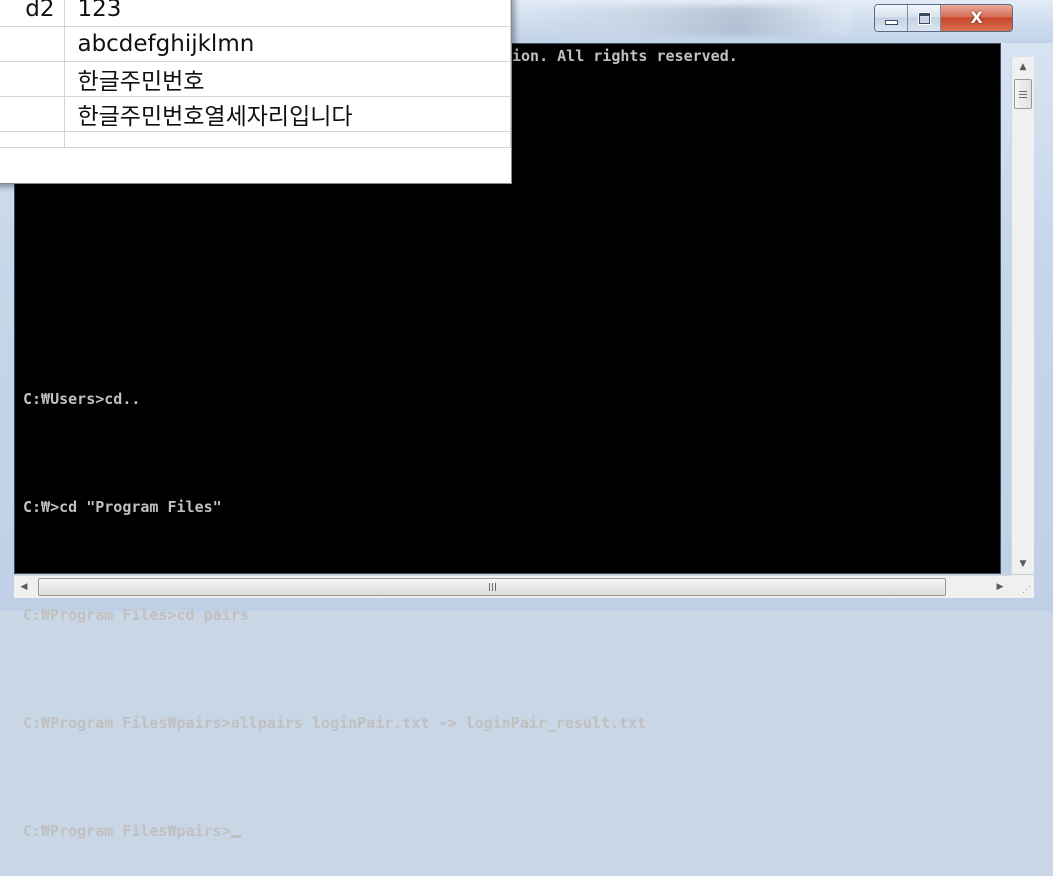  Describe the element at coordinates (235, 836) in the screenshot. I see `text-cursor` at that location.